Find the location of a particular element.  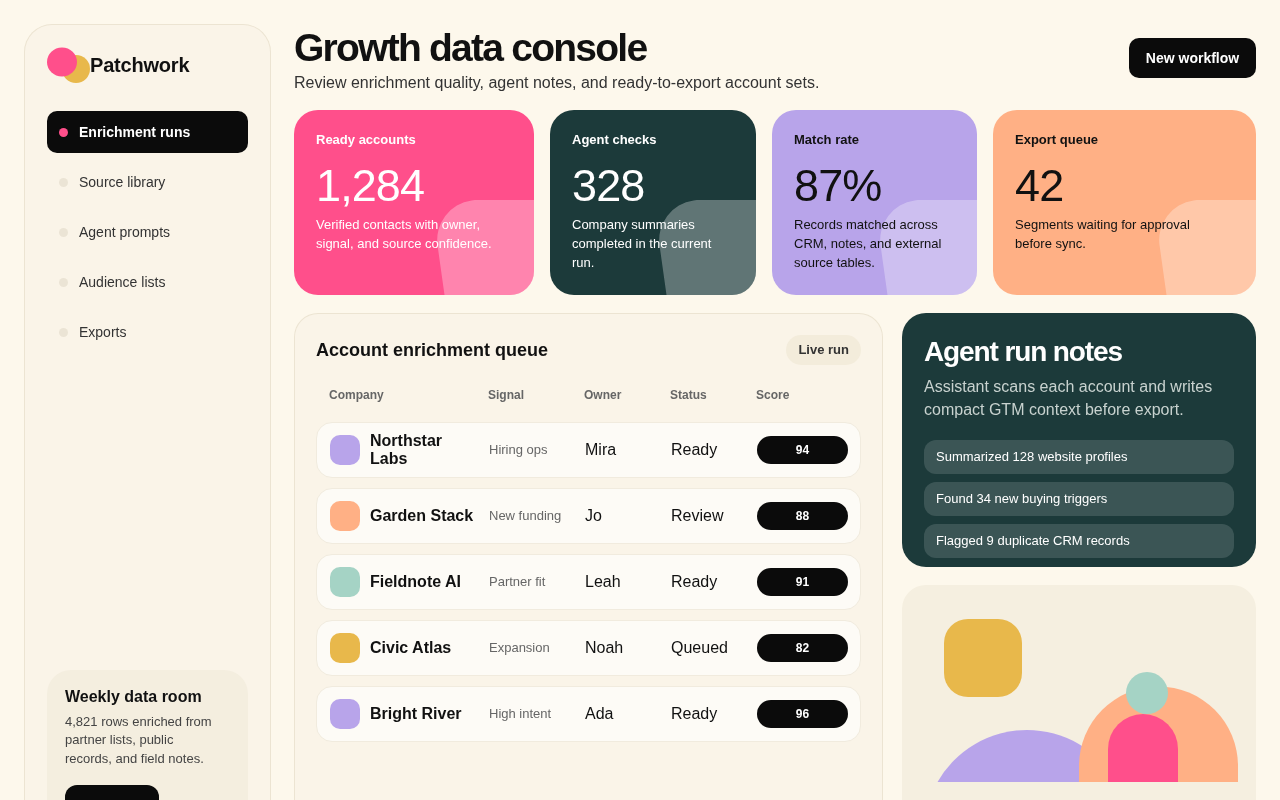

note-item: Flagged 9 duplicate CRM records is located at coordinates (1079, 541).